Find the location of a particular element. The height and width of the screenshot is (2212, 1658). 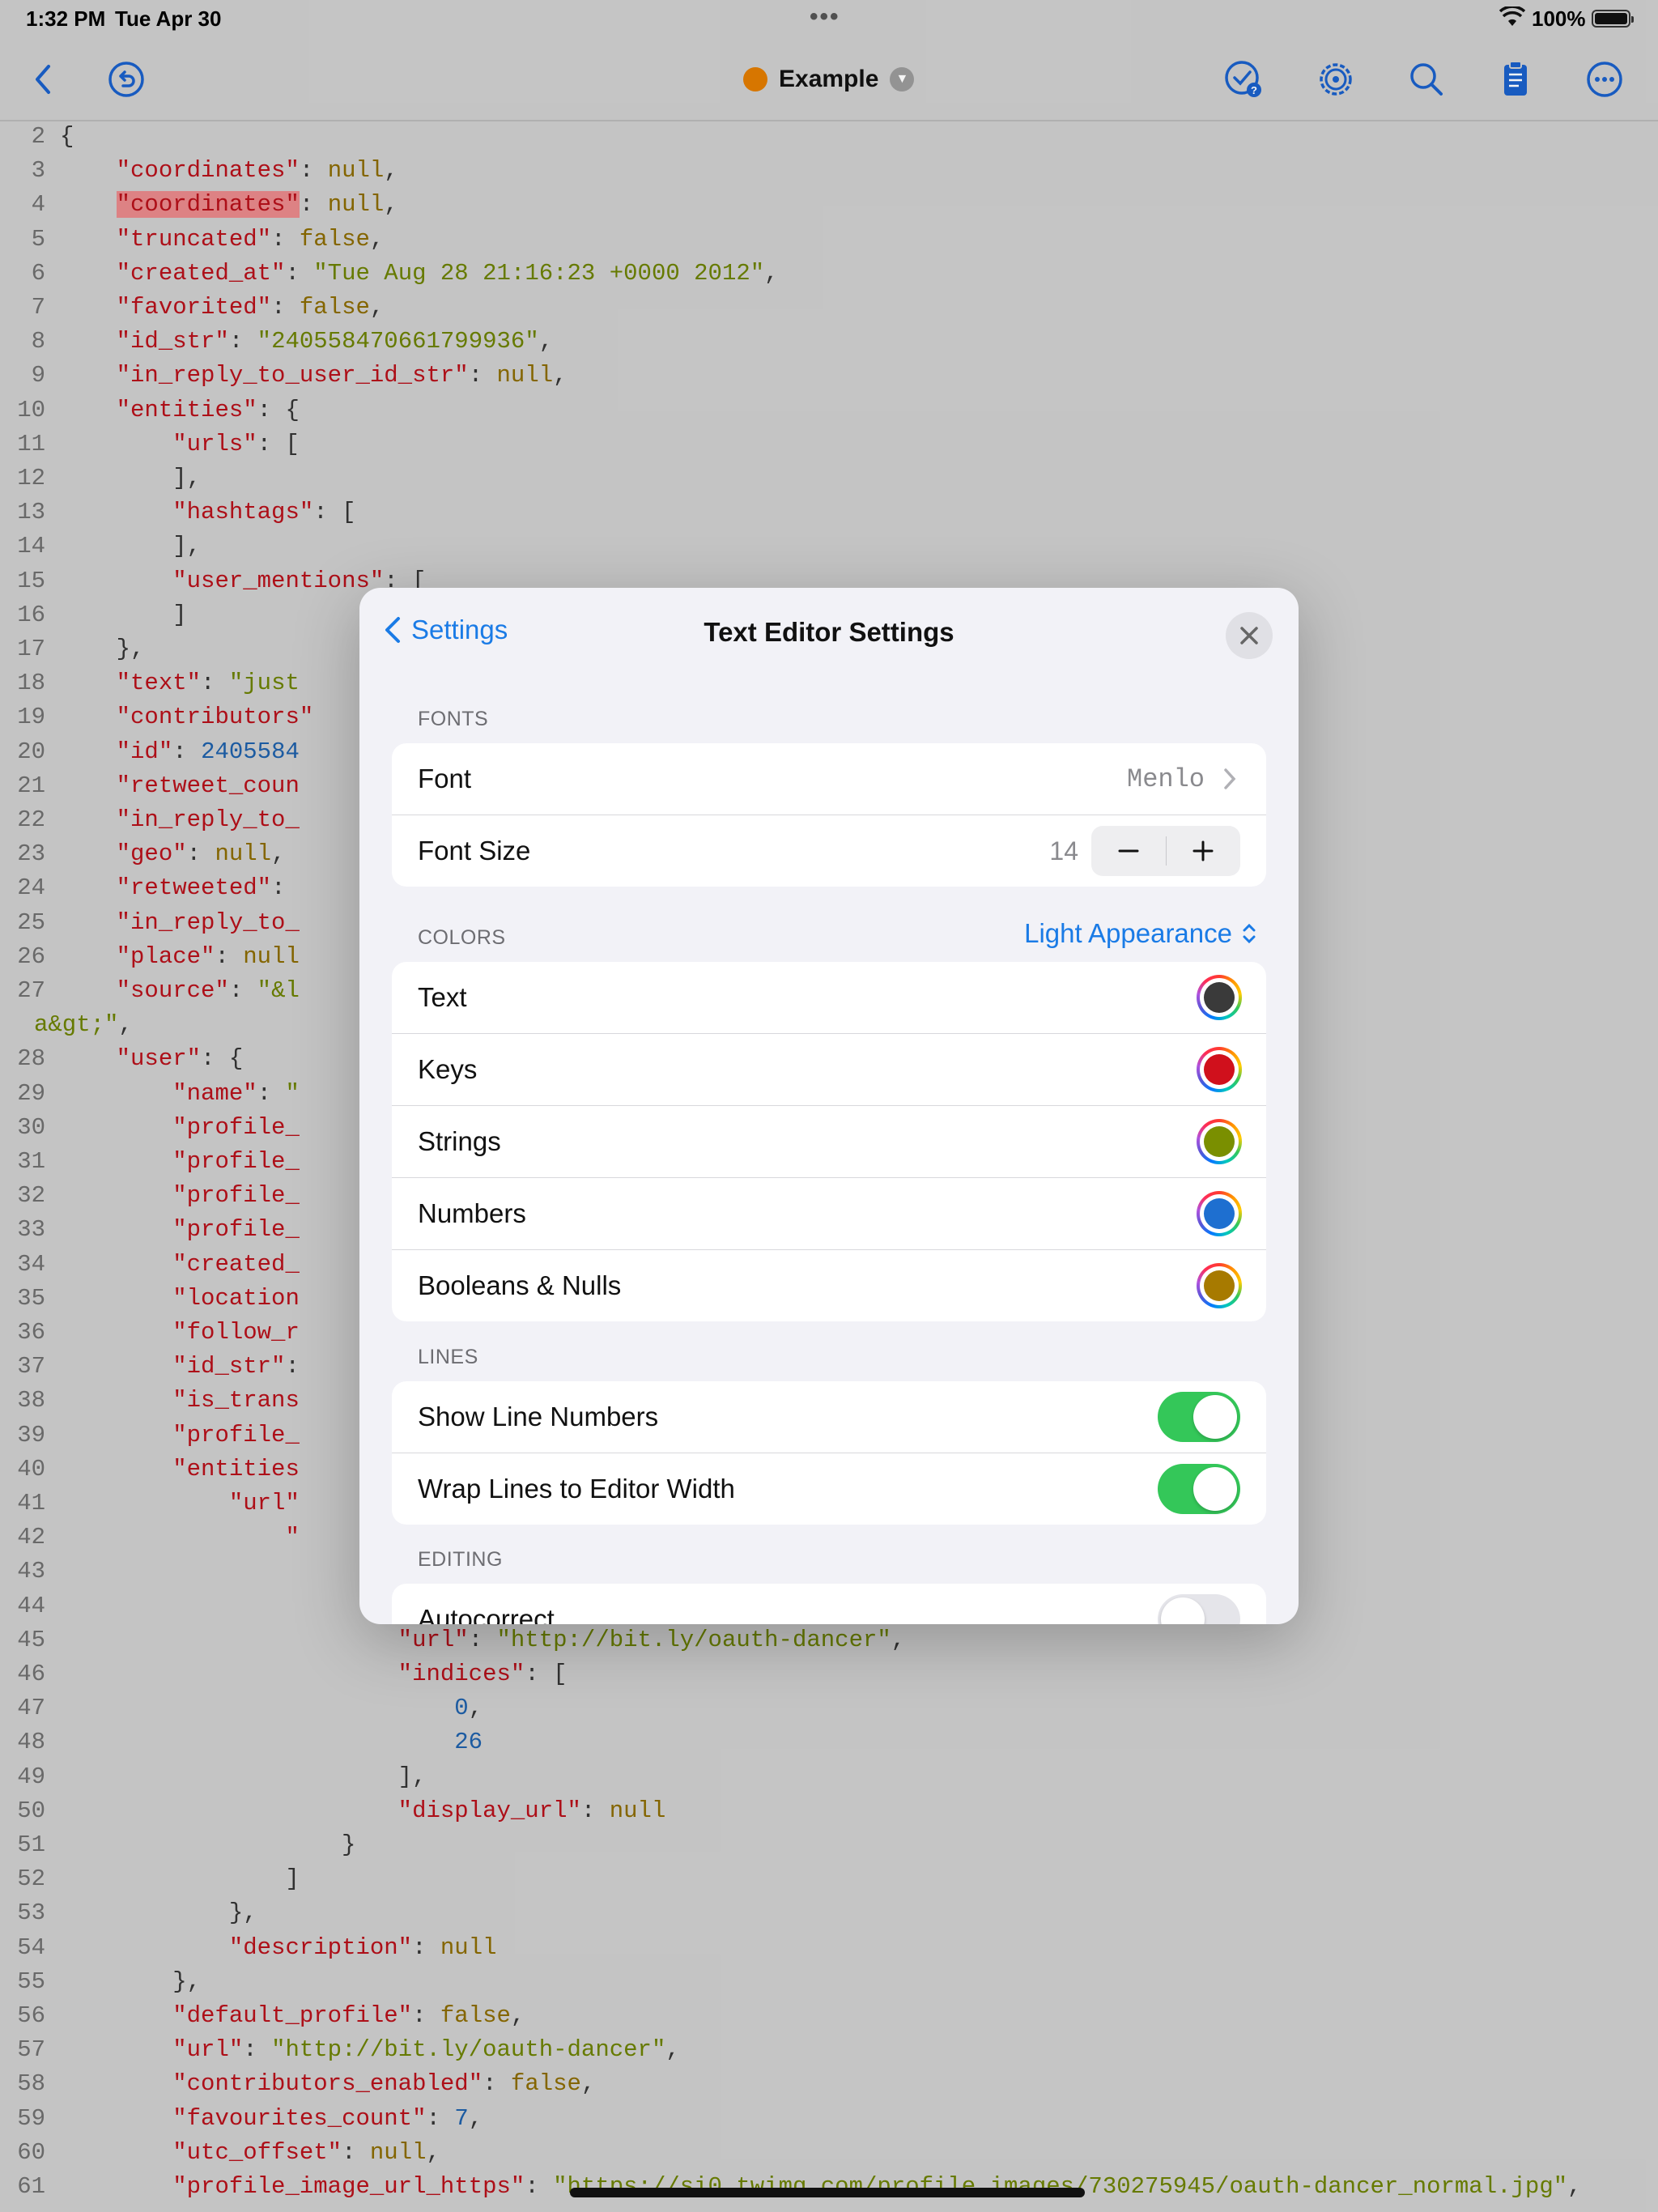

editing-group: Autocorrect is located at coordinates (829, 1604).